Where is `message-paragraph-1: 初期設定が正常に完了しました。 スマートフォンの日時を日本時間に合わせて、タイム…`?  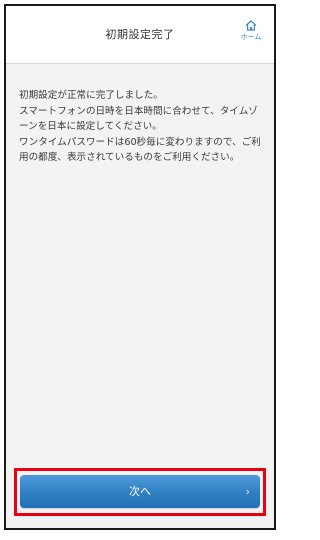
message-paragraph-1: 初期設定が正常に完了しました。 スマートフォンの日時を日本時間に合わせて、タイム… is located at coordinates (138, 111).